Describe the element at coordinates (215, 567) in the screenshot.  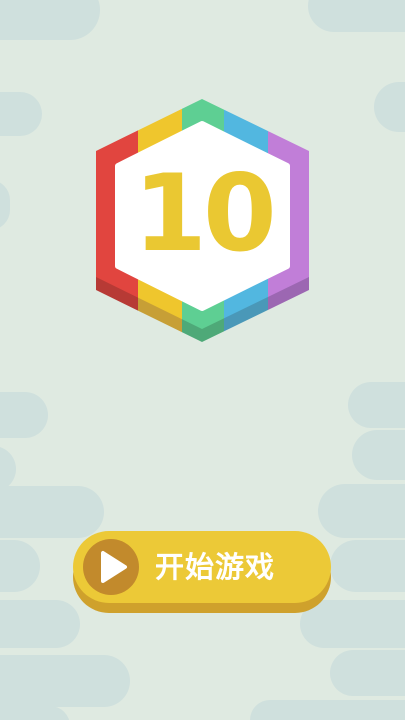
I see `start-button-label: 开始游戏` at that location.